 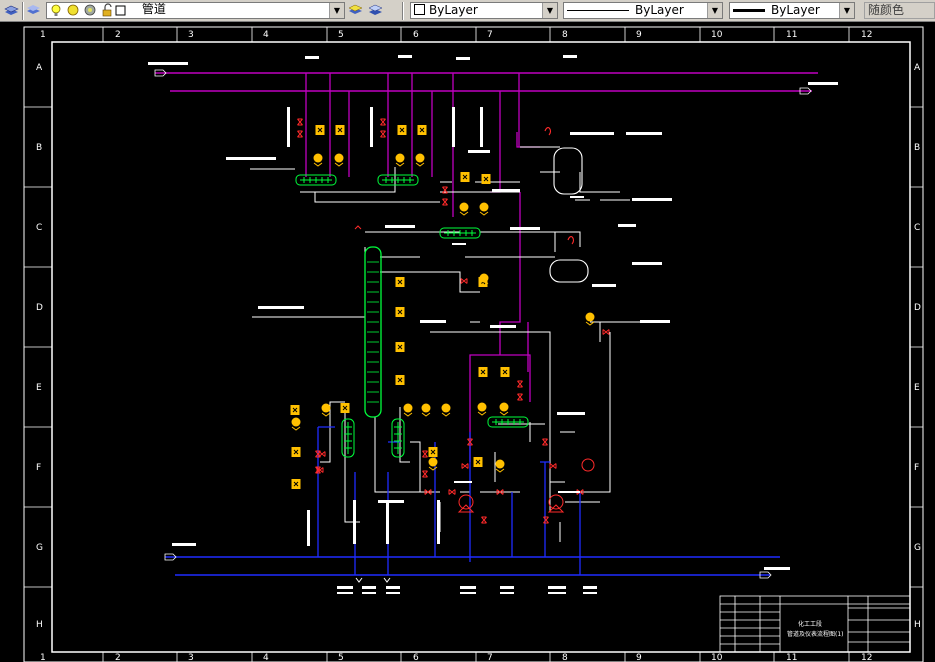 I want to click on plotstyle-control-dropdown: 随颜色, so click(x=899, y=10).